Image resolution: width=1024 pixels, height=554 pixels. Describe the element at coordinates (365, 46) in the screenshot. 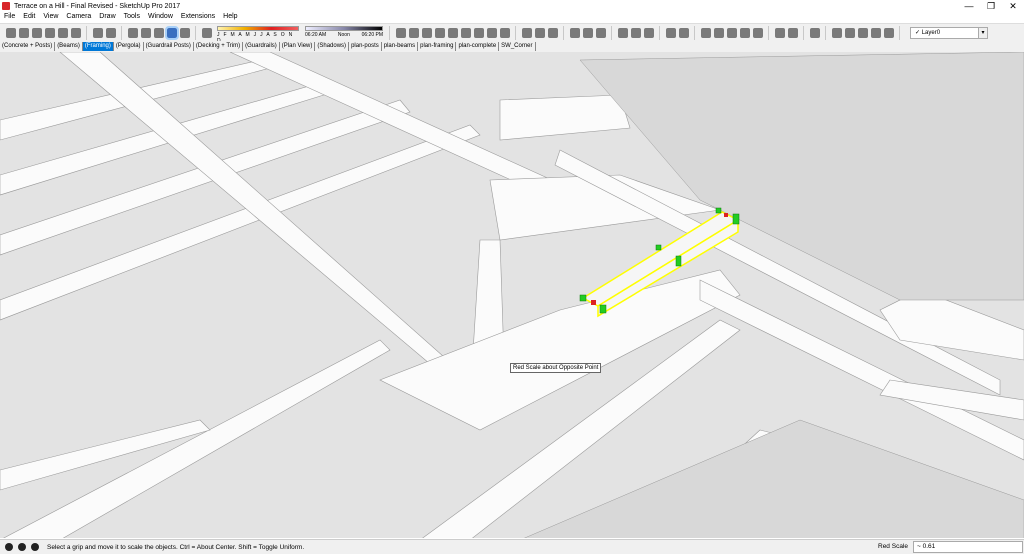

I see `scene-tab: plan-posts` at that location.